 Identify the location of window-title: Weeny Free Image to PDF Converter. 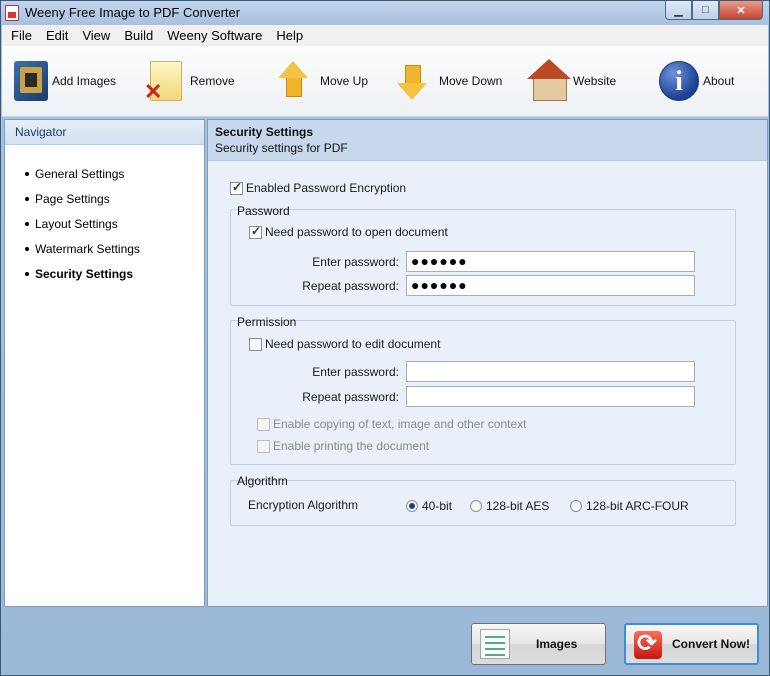
(133, 12).